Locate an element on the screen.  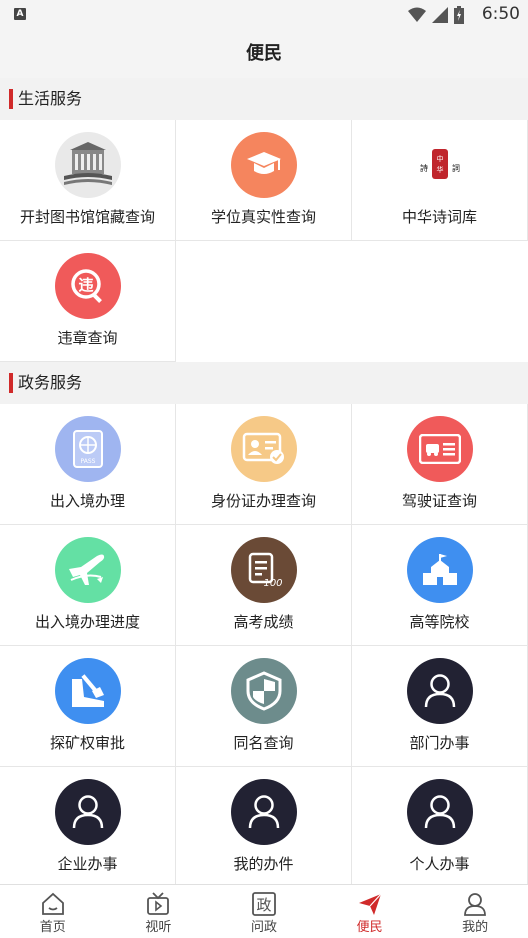
tab-home: 首页 is located at coordinates (53, 911).